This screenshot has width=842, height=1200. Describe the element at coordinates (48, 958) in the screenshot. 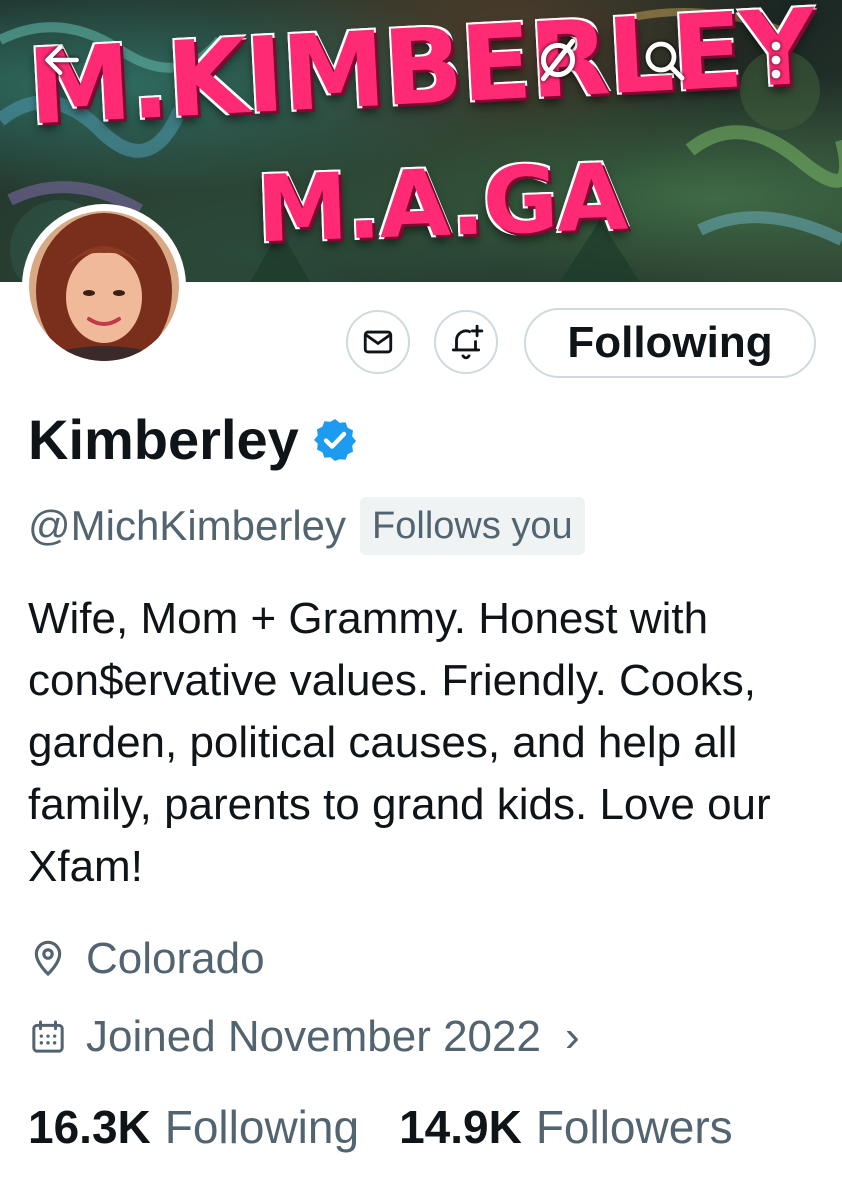

I see `location-pin-icon` at that location.